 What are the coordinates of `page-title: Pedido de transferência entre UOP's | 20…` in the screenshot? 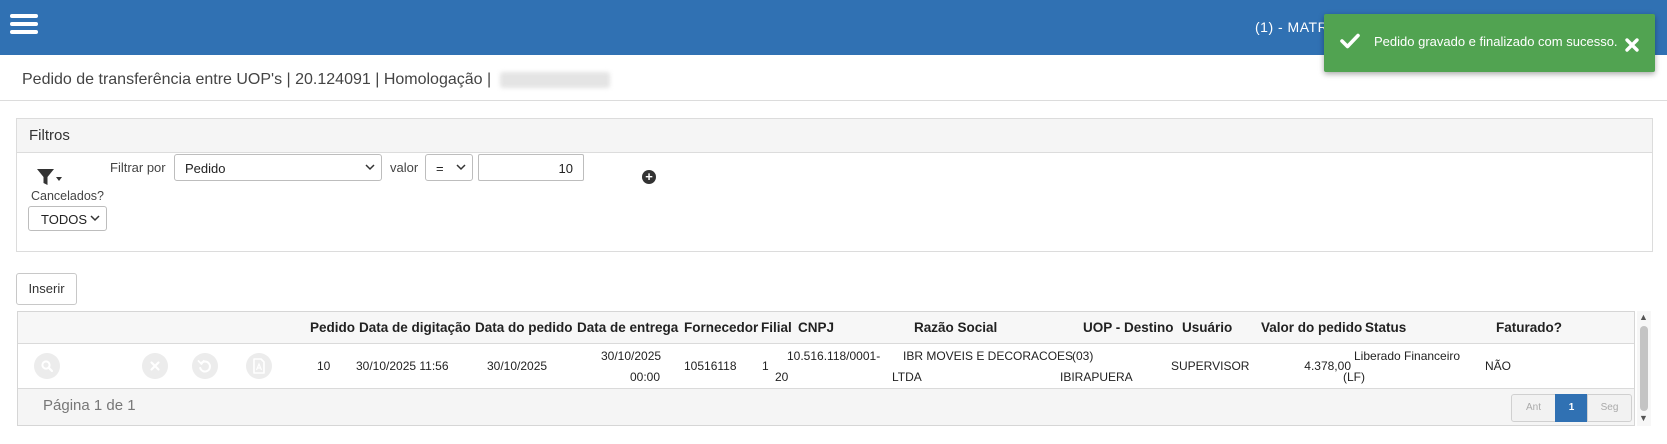 It's located at (316, 80).